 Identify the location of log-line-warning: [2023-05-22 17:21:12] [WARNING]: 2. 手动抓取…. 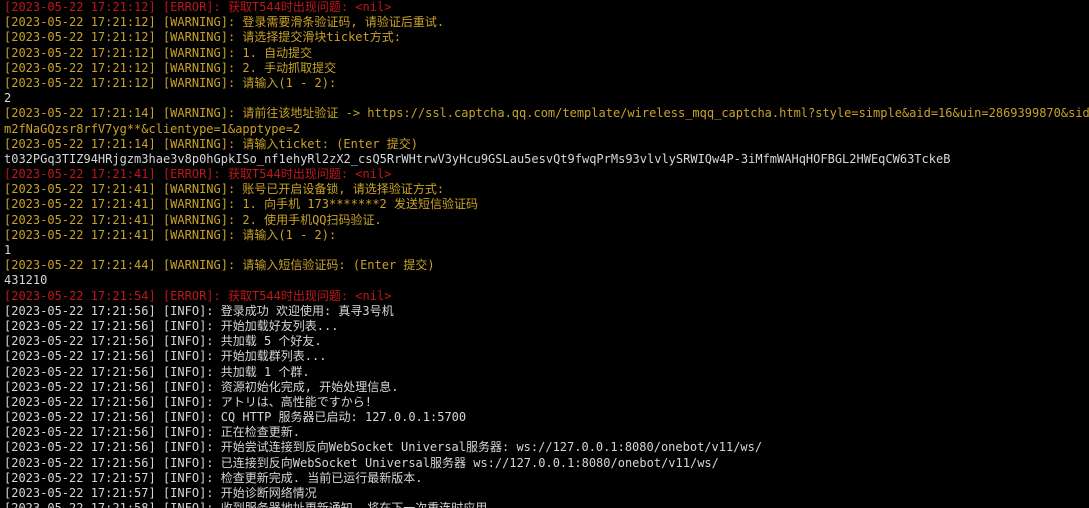
(170, 67).